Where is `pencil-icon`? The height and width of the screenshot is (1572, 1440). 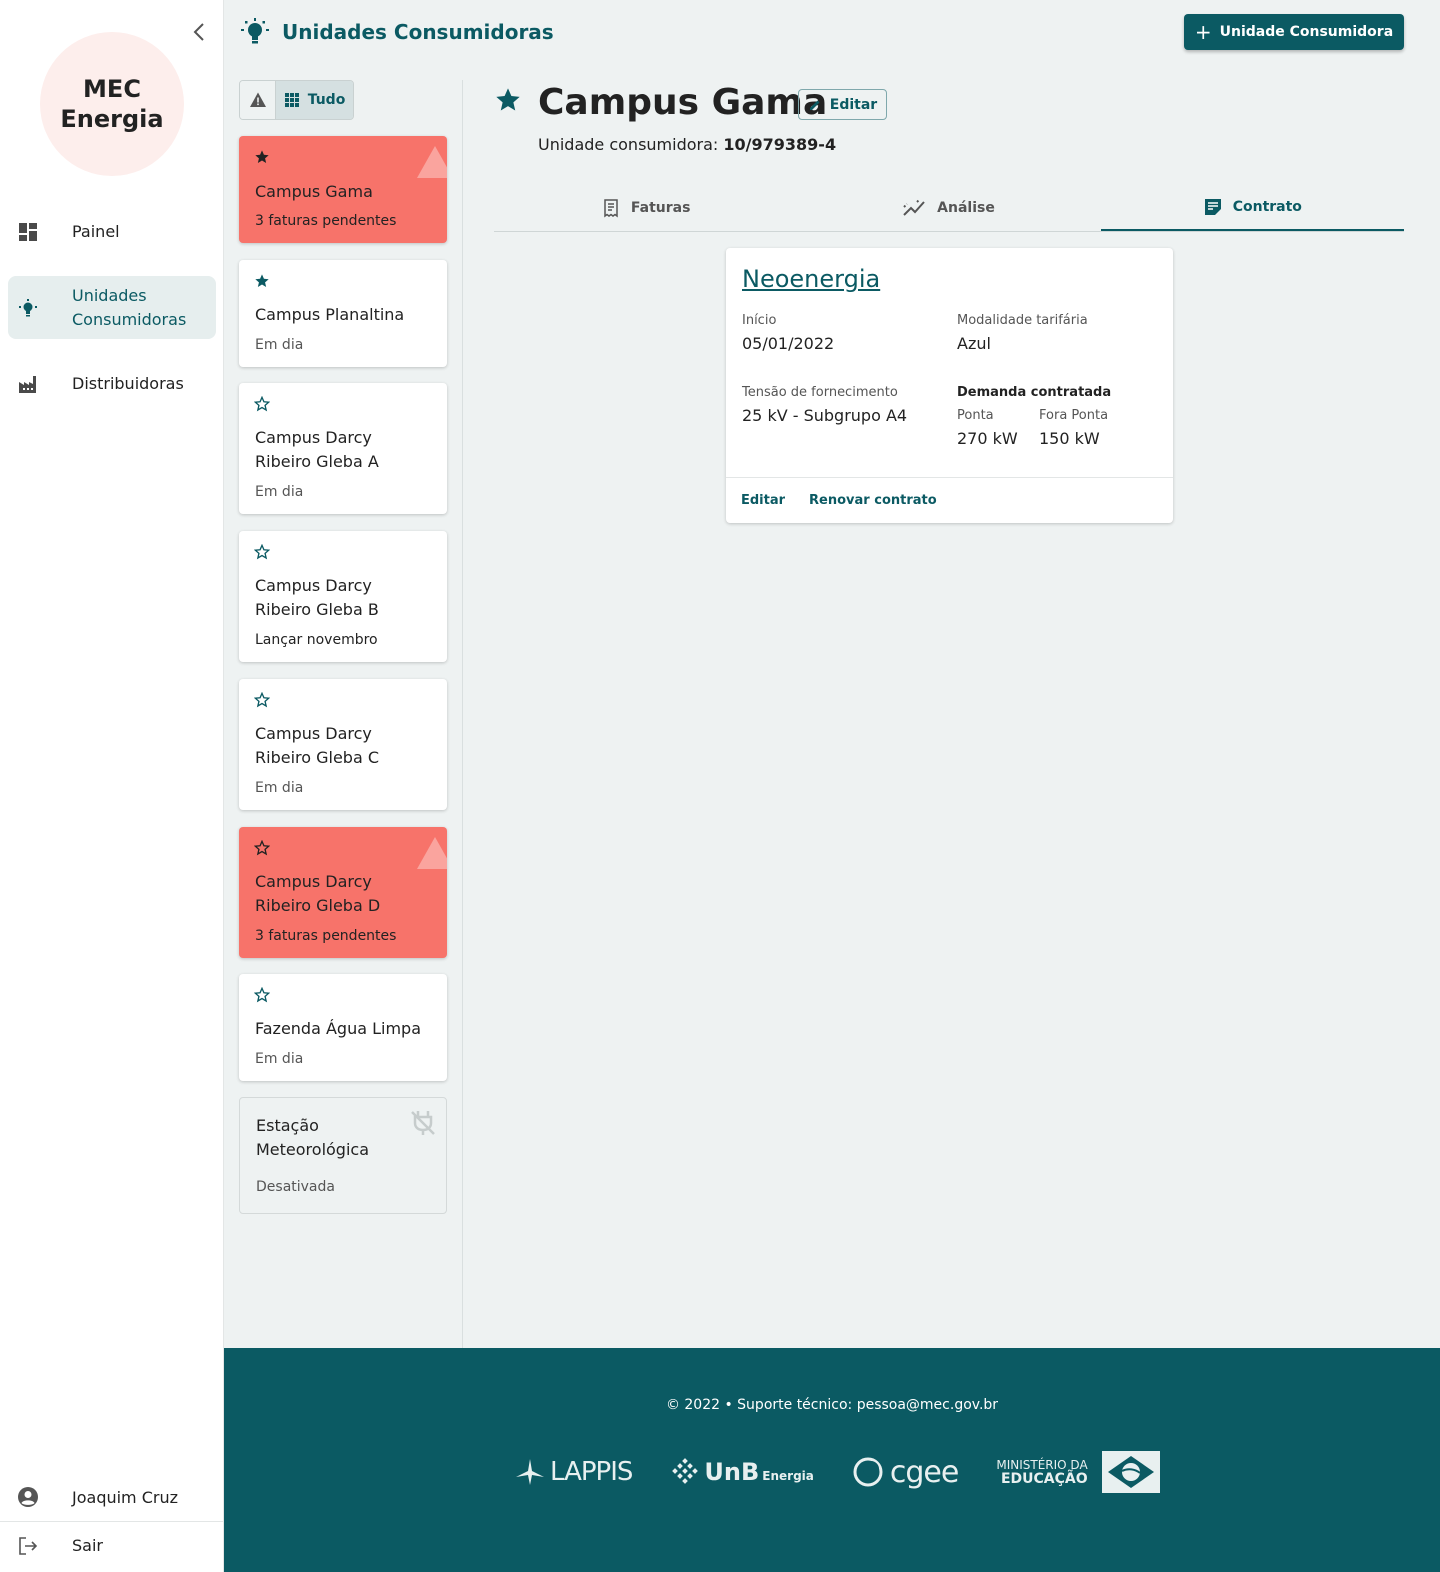
pencil-icon is located at coordinates (814, 105).